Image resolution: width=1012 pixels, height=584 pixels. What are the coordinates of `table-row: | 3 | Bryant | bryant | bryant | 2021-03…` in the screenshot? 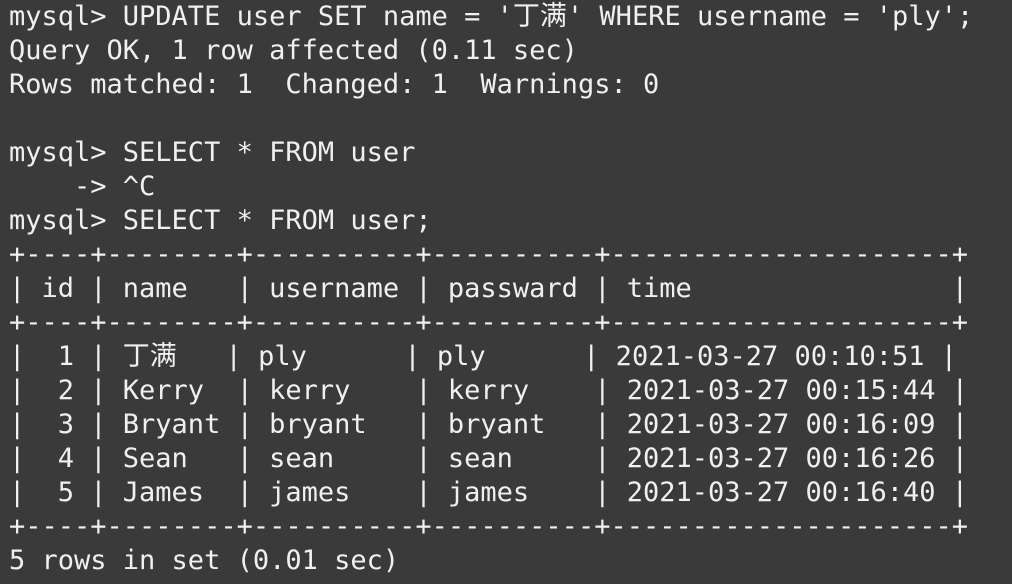 It's located at (489, 424).